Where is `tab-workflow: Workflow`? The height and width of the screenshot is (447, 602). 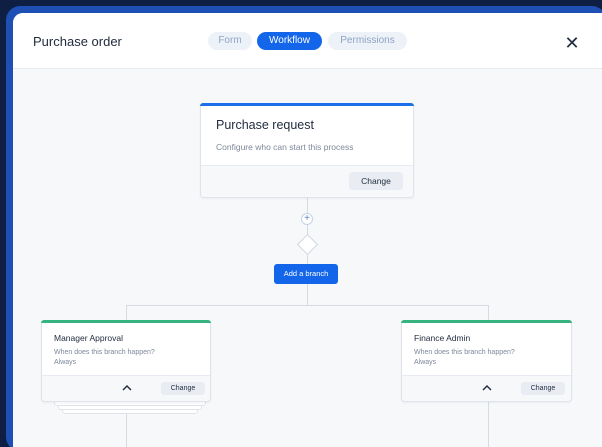 tab-workflow: Workflow is located at coordinates (289, 41).